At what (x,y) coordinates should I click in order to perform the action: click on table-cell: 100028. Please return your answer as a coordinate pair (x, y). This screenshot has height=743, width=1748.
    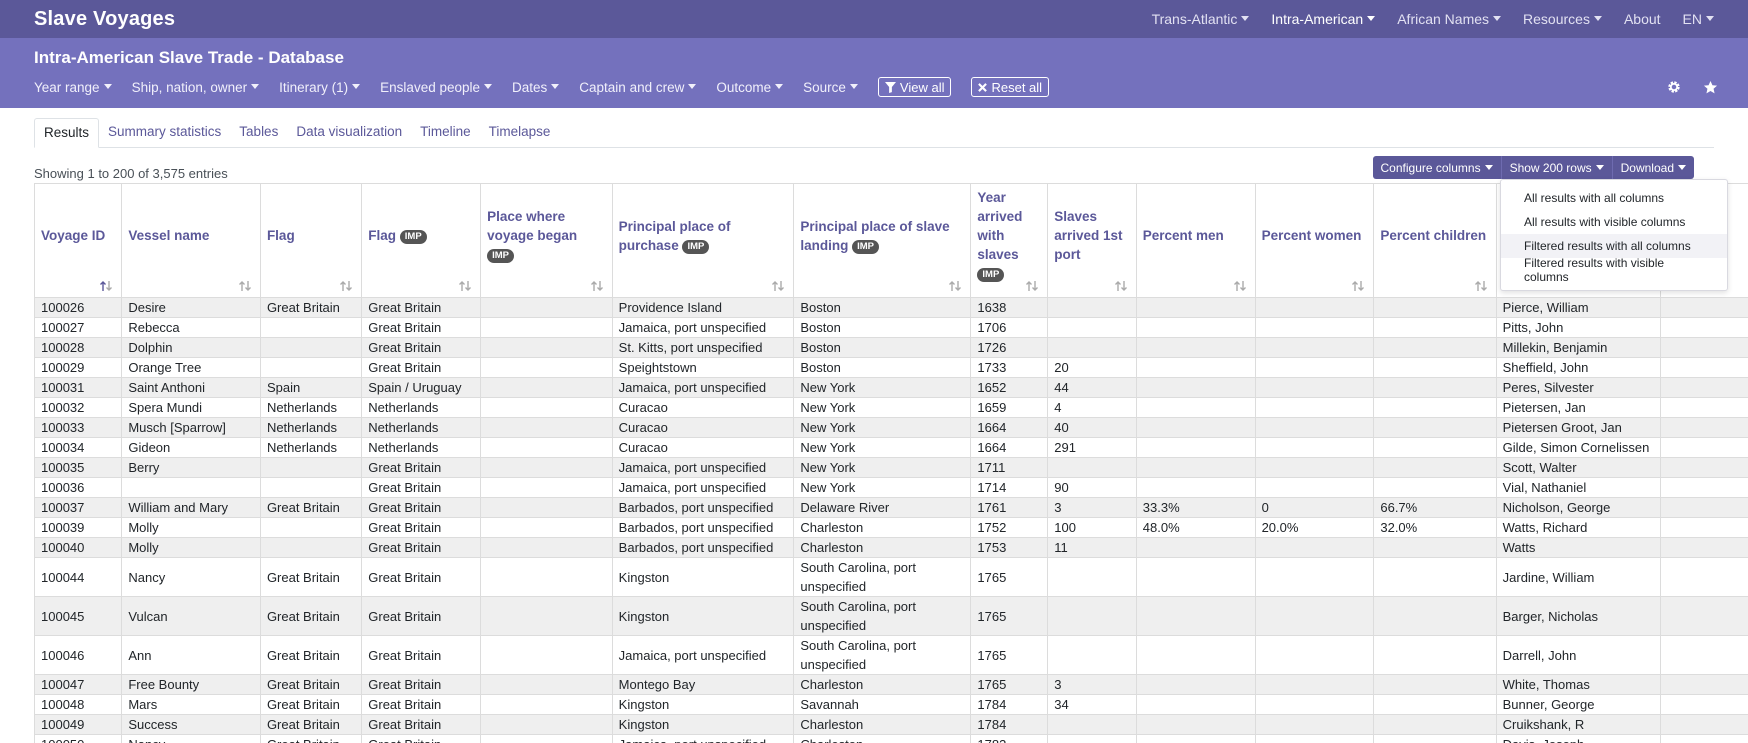
    Looking at the image, I should click on (78, 347).